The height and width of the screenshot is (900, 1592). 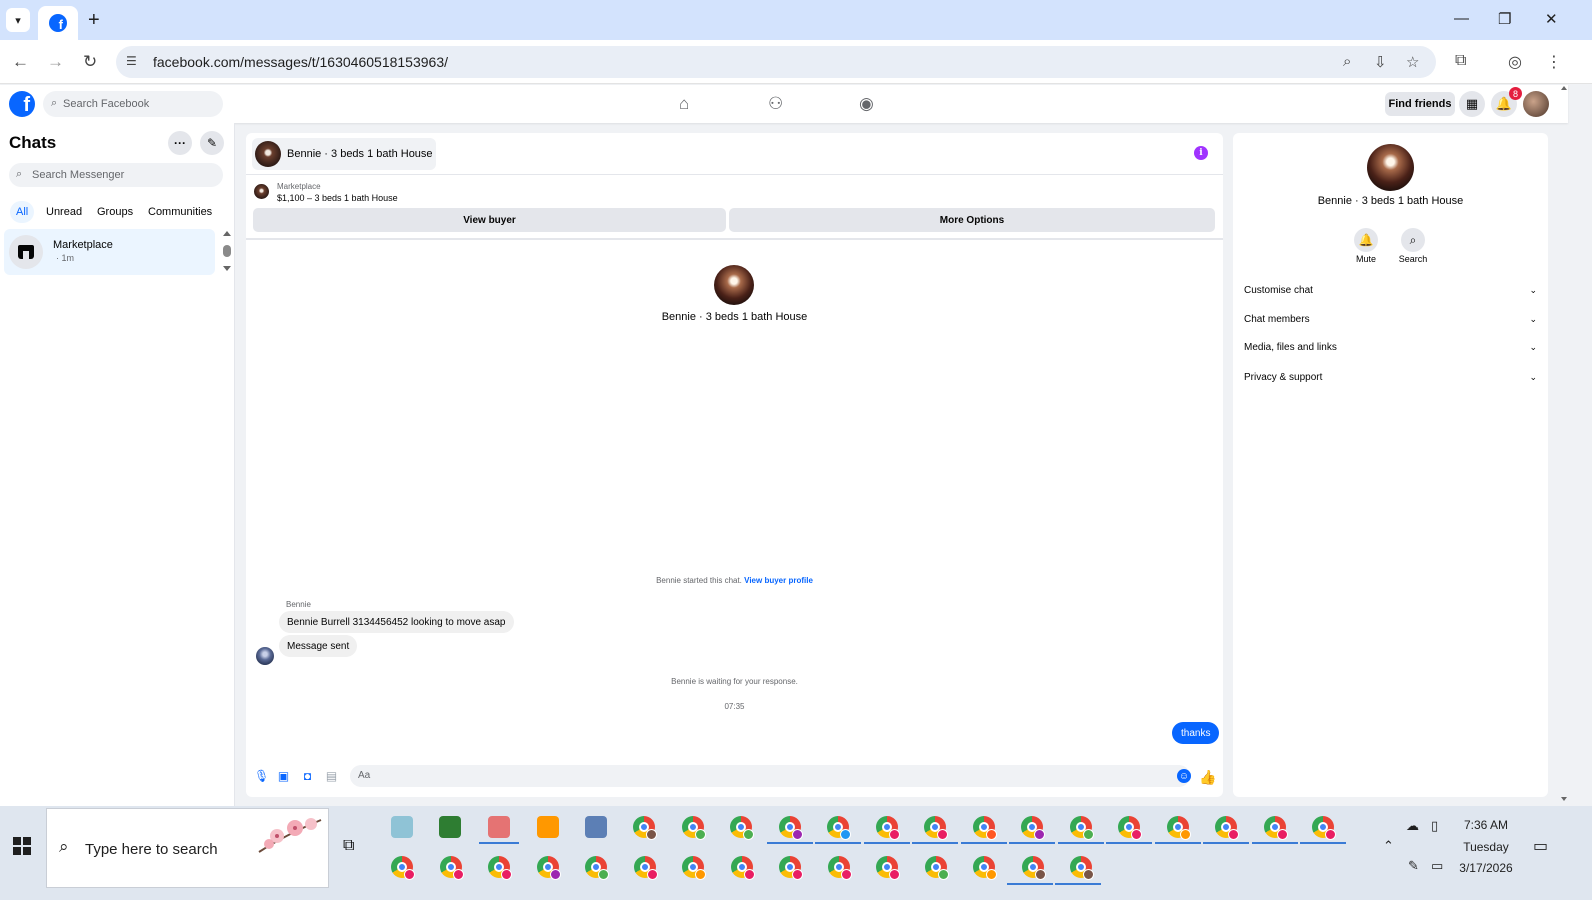 What do you see at coordinates (1460, 61) in the screenshot?
I see `extensions-icon: ⧉` at bounding box center [1460, 61].